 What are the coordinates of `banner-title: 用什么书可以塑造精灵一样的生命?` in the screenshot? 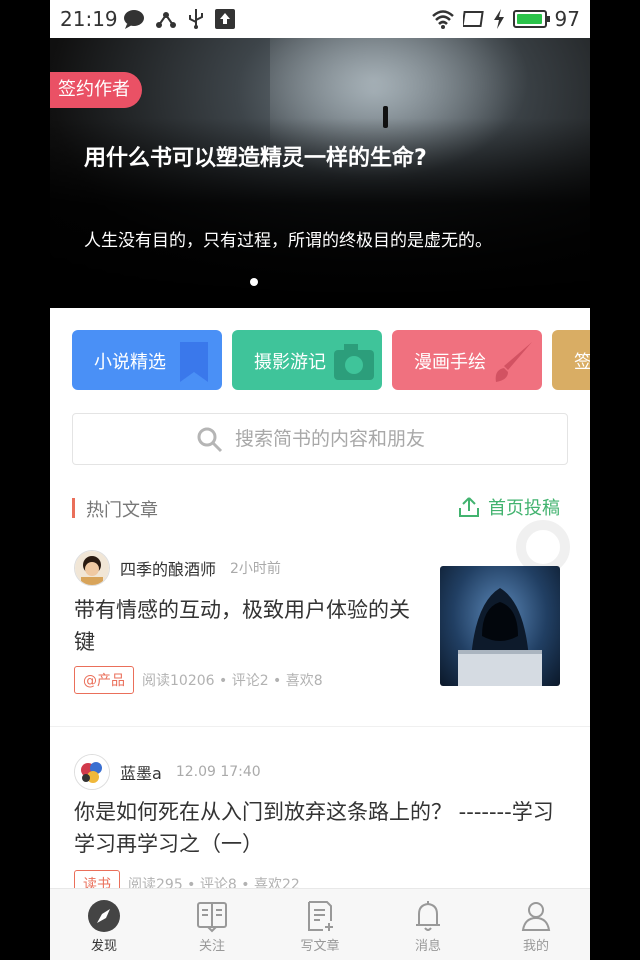 It's located at (264, 159).